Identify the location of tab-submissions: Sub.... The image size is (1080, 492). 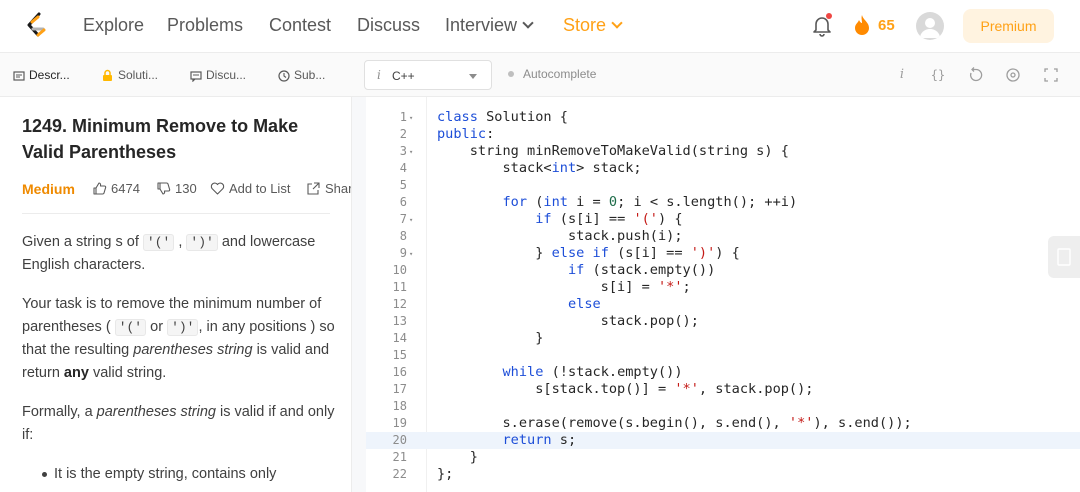
(301, 75).